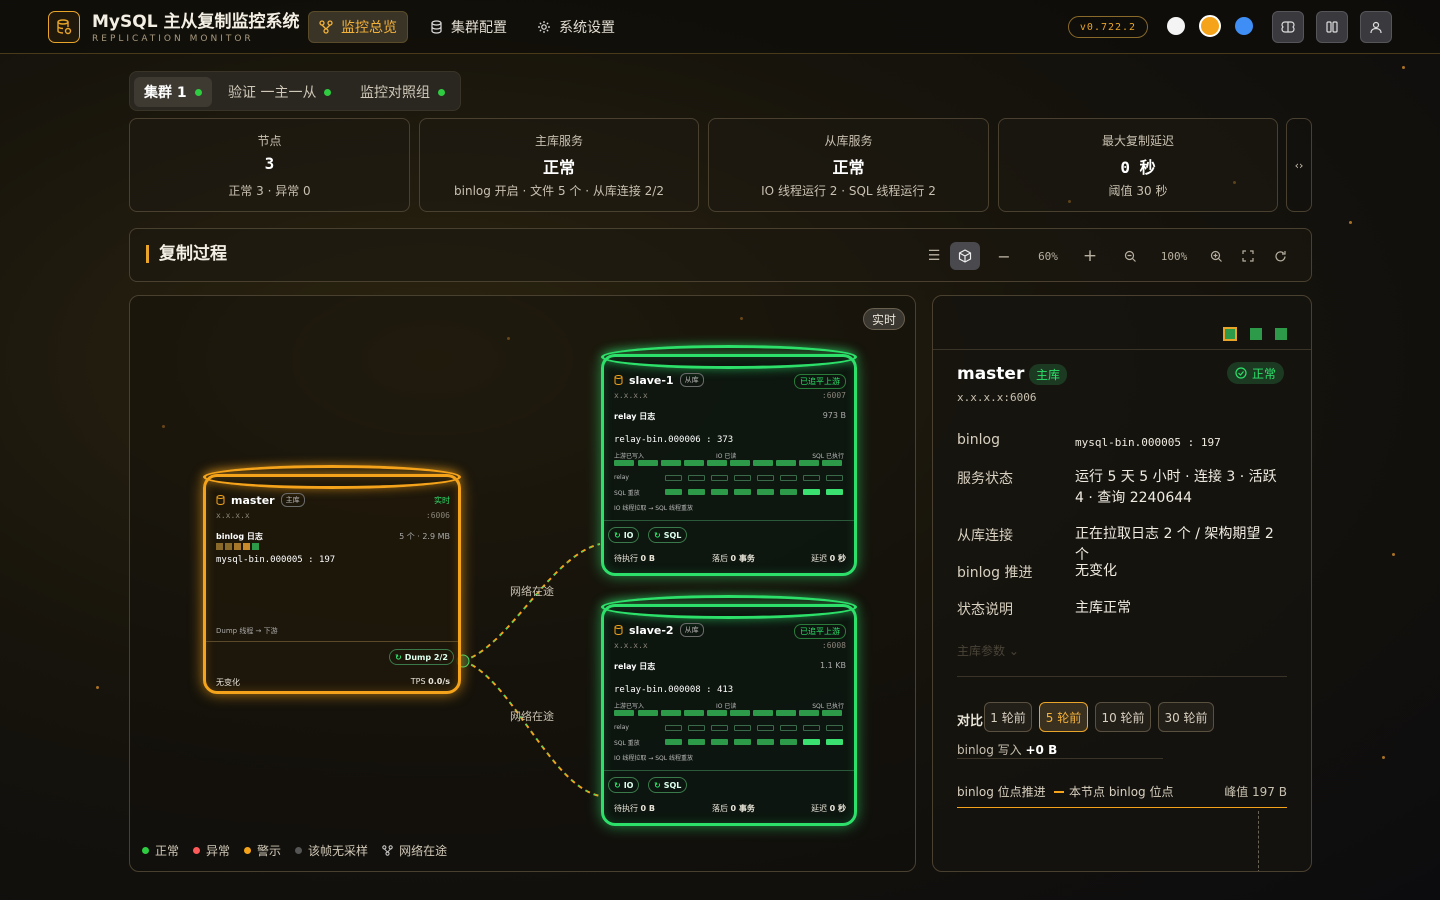  I want to click on legend-warning: 警示, so click(262, 850).